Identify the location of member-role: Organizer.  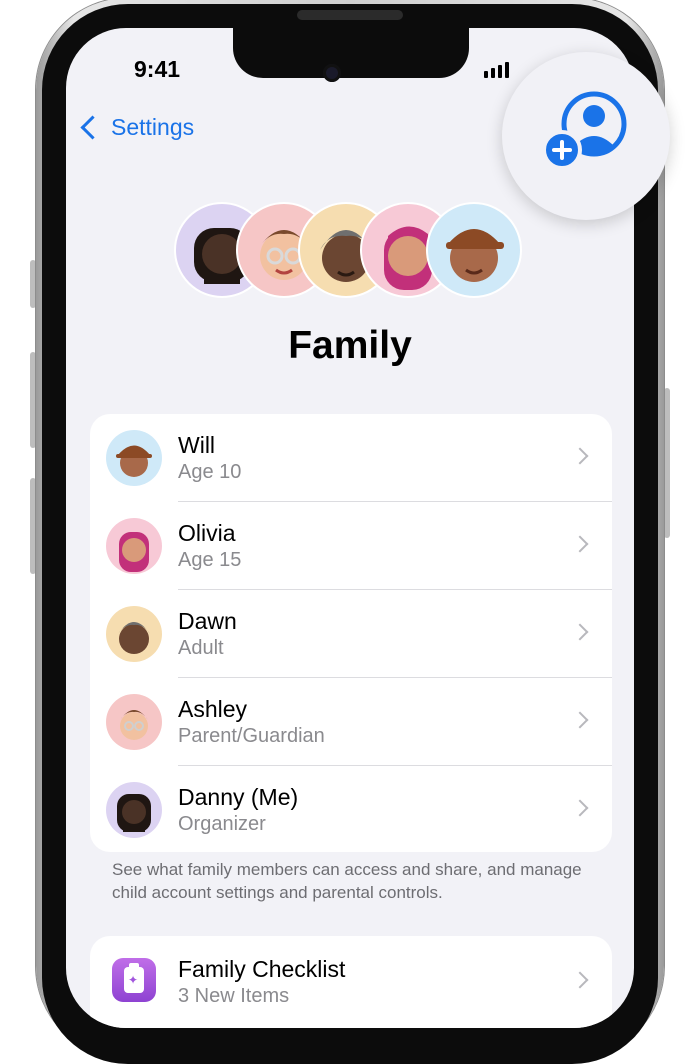
(222, 824).